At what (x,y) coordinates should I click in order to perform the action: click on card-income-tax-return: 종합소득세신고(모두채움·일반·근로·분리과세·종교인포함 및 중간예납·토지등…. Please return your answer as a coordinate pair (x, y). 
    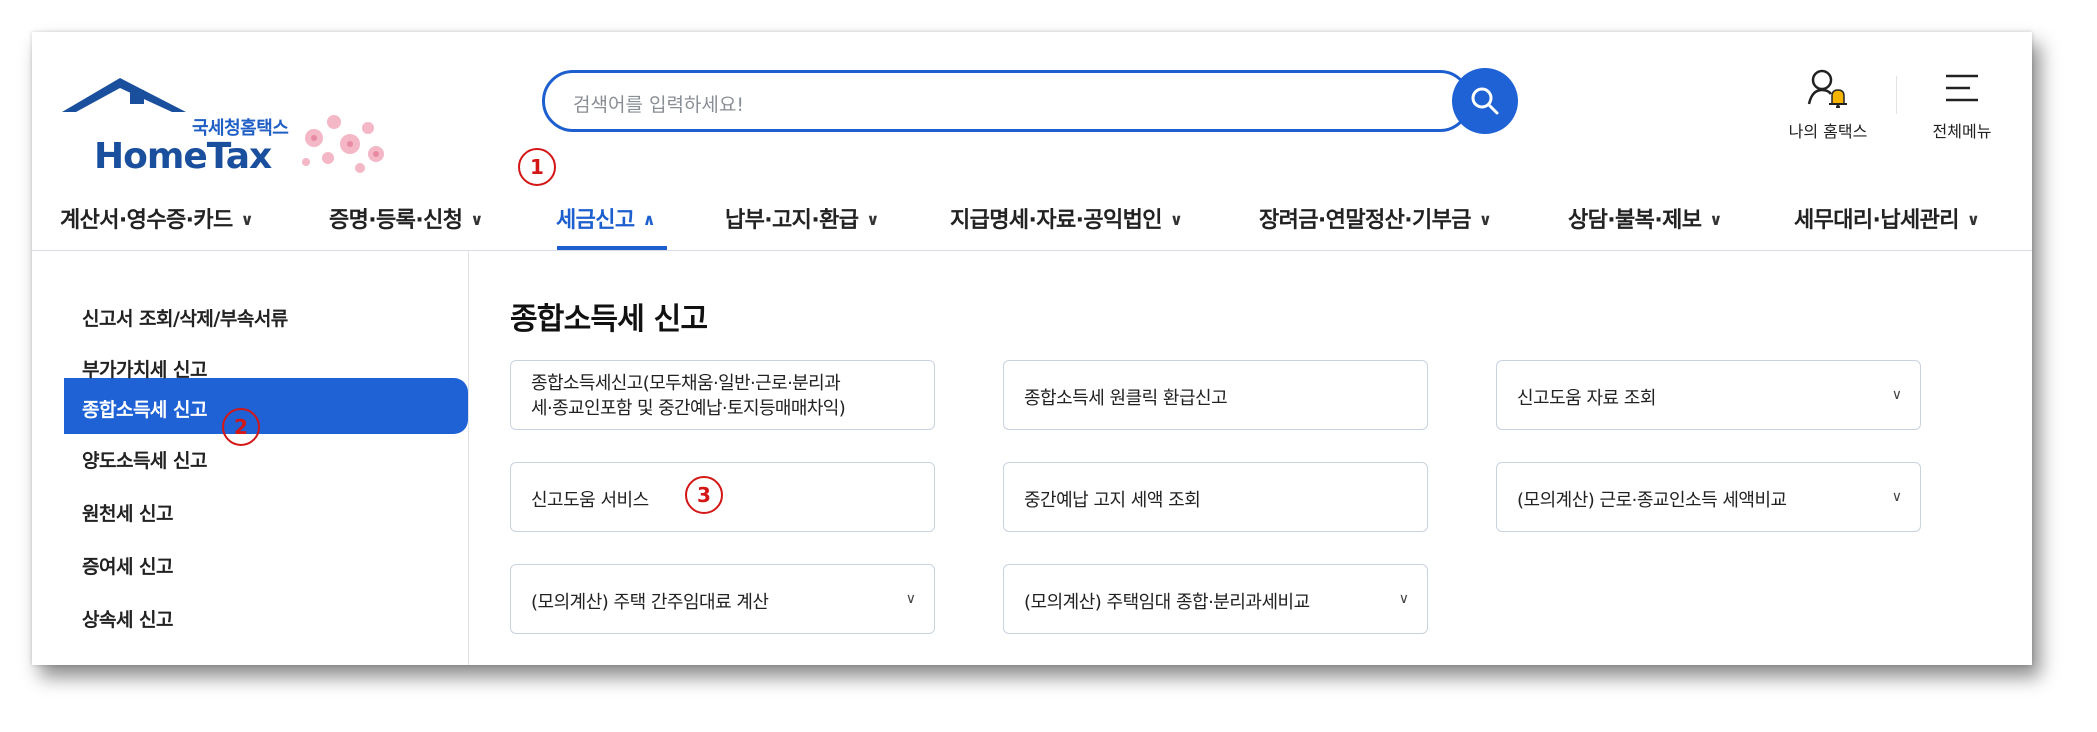
    Looking at the image, I should click on (722, 395).